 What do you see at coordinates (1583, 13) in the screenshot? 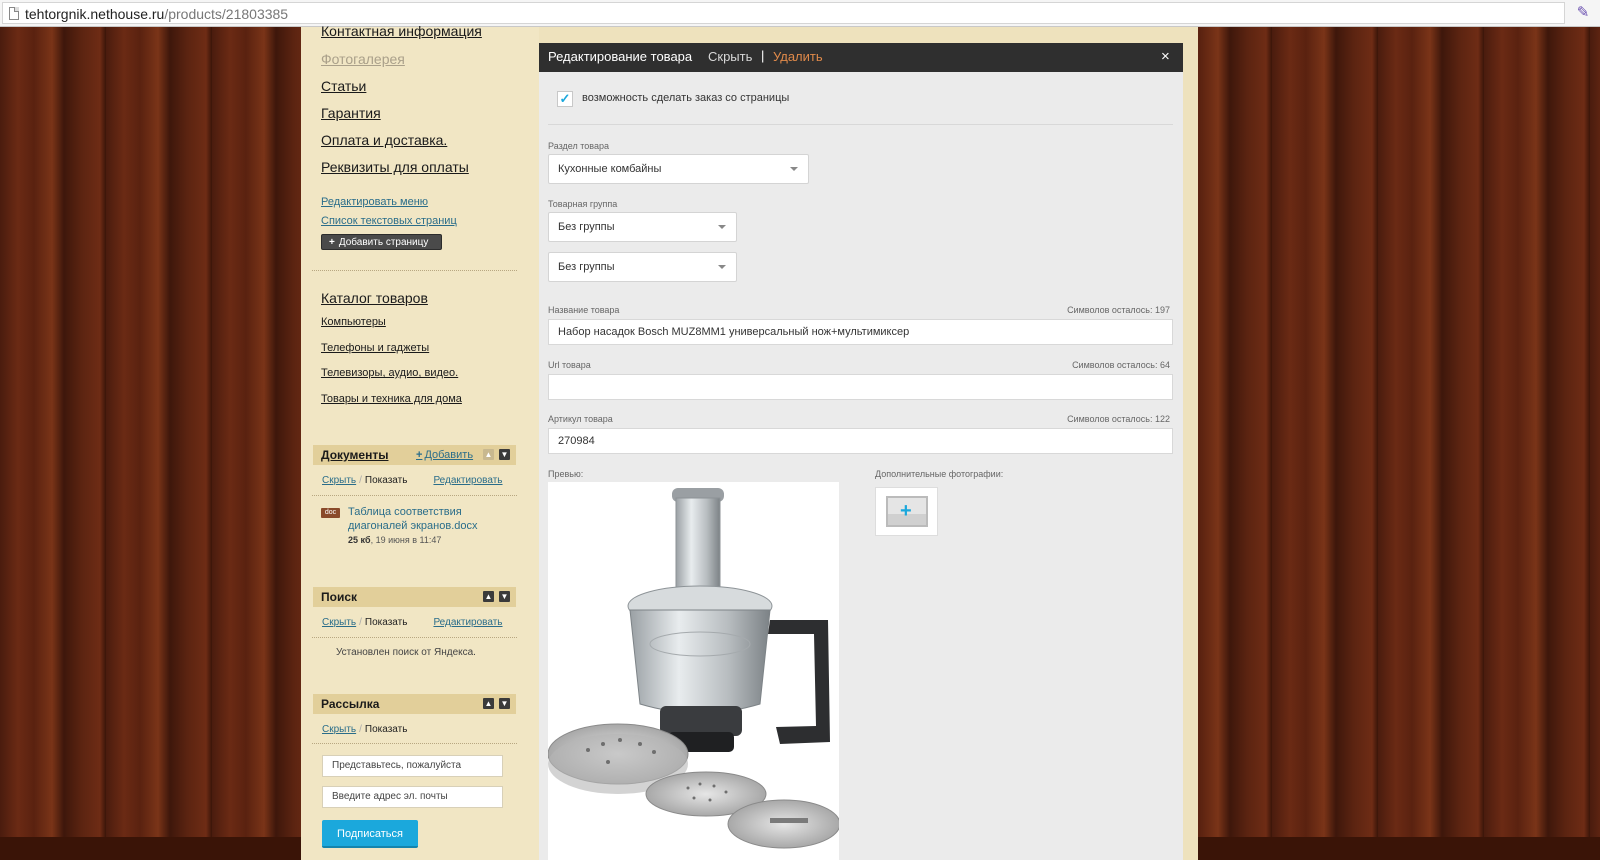
I see `pen-icon: ✎` at bounding box center [1583, 13].